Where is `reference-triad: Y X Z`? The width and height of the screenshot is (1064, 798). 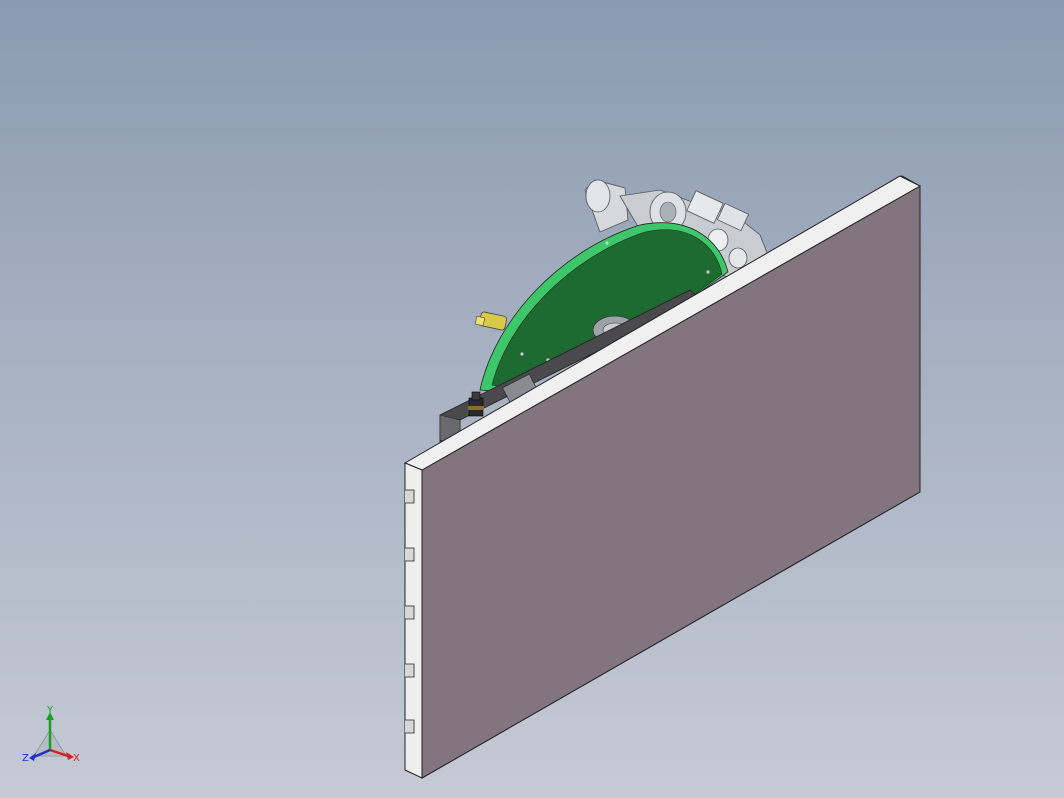 reference-triad: Y X Z is located at coordinates (51, 734).